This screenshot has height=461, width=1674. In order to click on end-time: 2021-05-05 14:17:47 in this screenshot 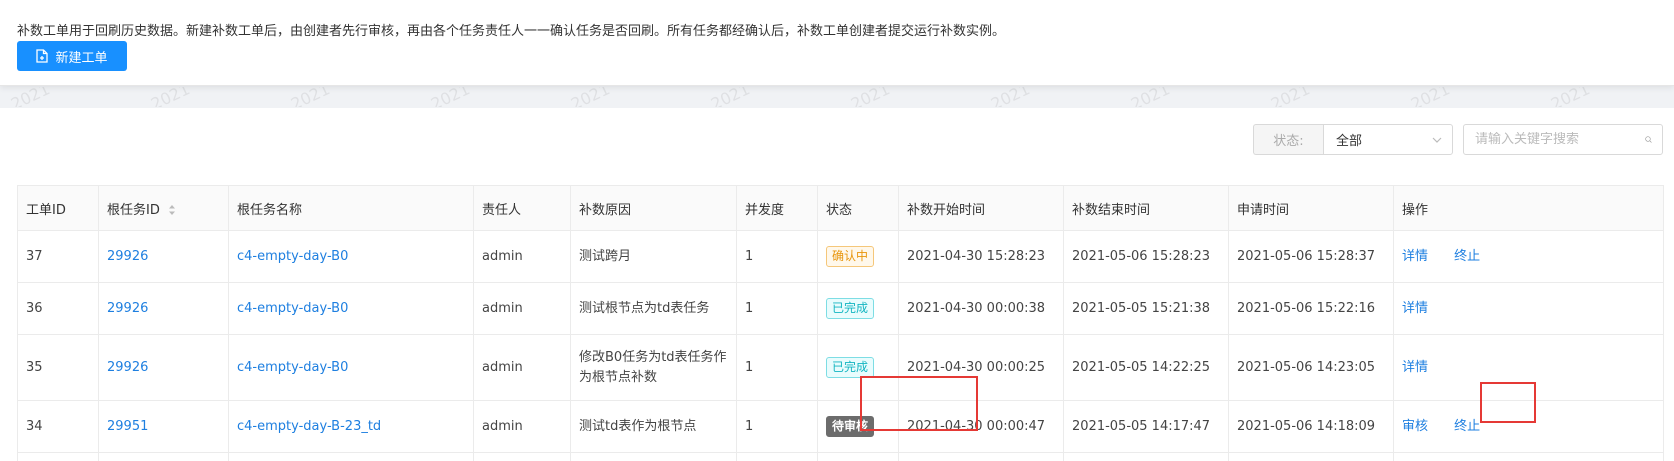, I will do `click(1146, 426)`.